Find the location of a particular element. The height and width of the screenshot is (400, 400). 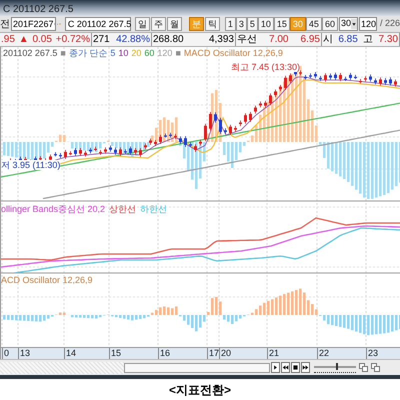

toolbar-button: 월 is located at coordinates (174, 24).